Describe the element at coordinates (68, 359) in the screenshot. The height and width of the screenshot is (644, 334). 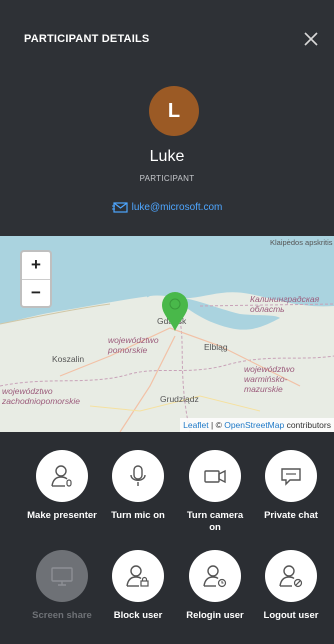
I see `map-label-koszalin: Koszalin` at that location.